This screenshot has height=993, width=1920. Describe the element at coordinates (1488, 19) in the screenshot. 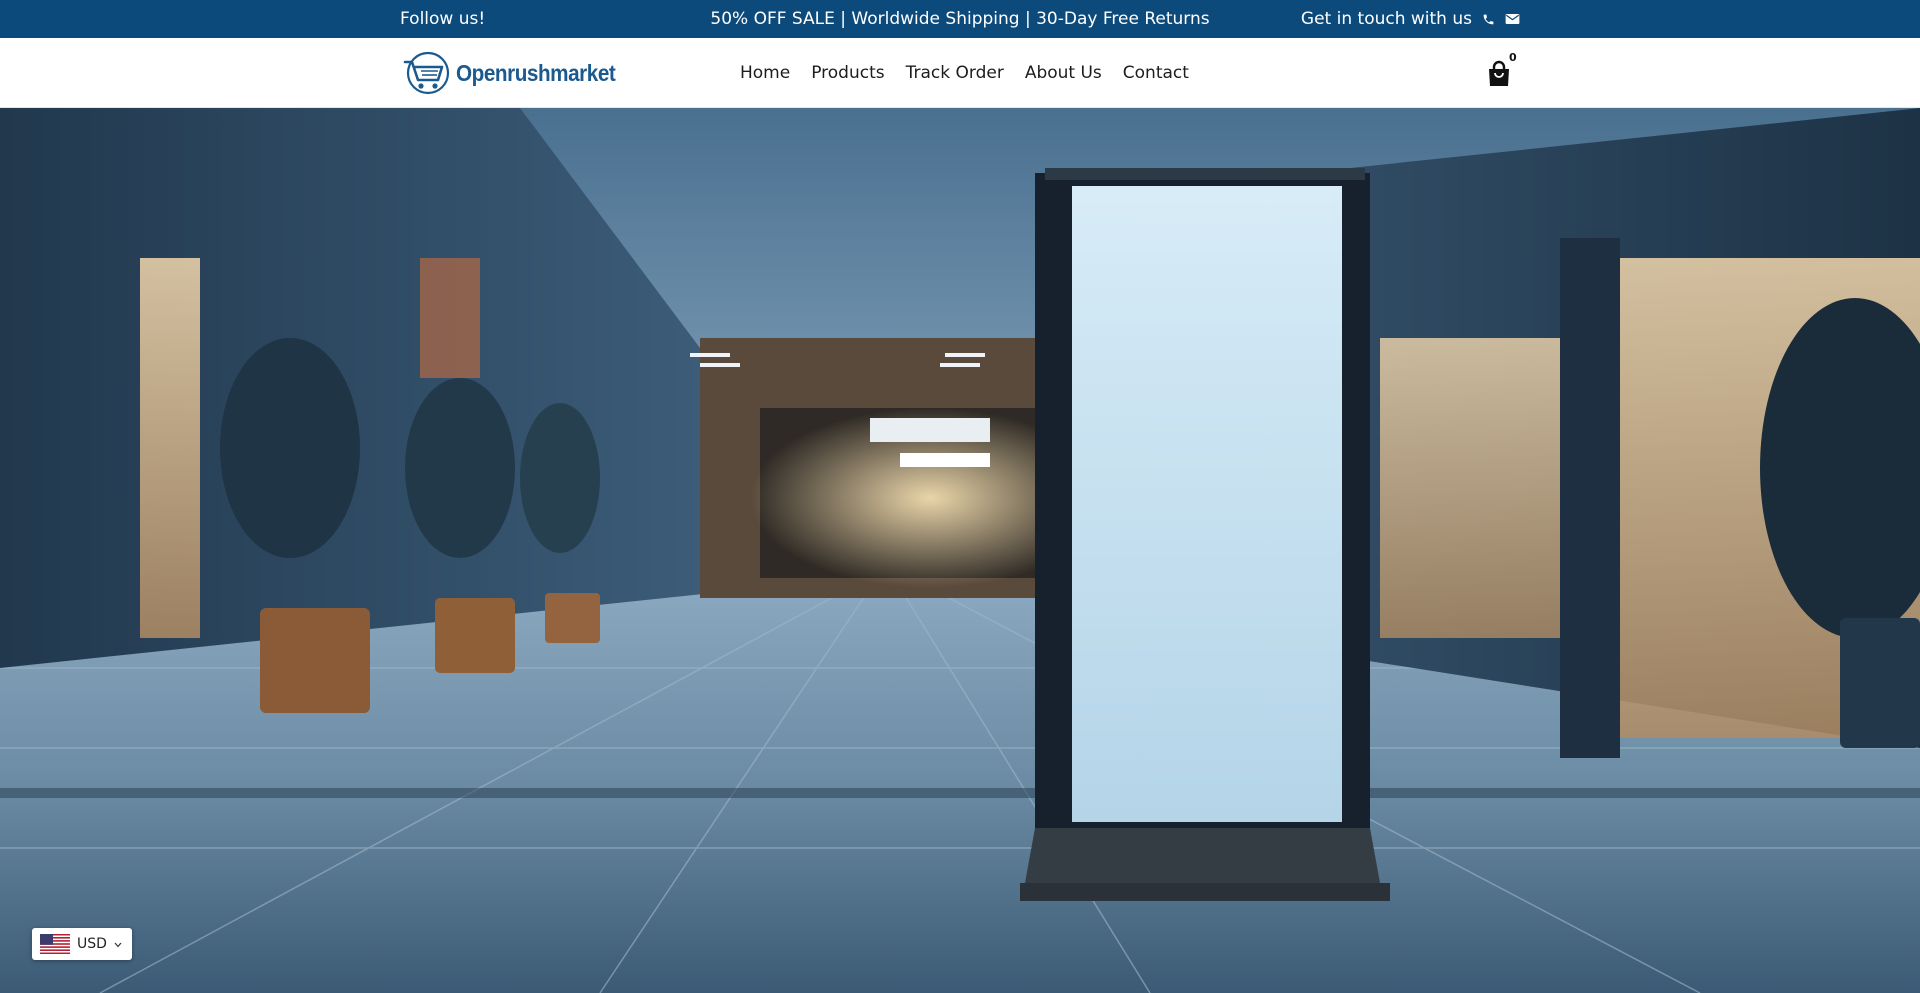

I see `phone-icon` at that location.